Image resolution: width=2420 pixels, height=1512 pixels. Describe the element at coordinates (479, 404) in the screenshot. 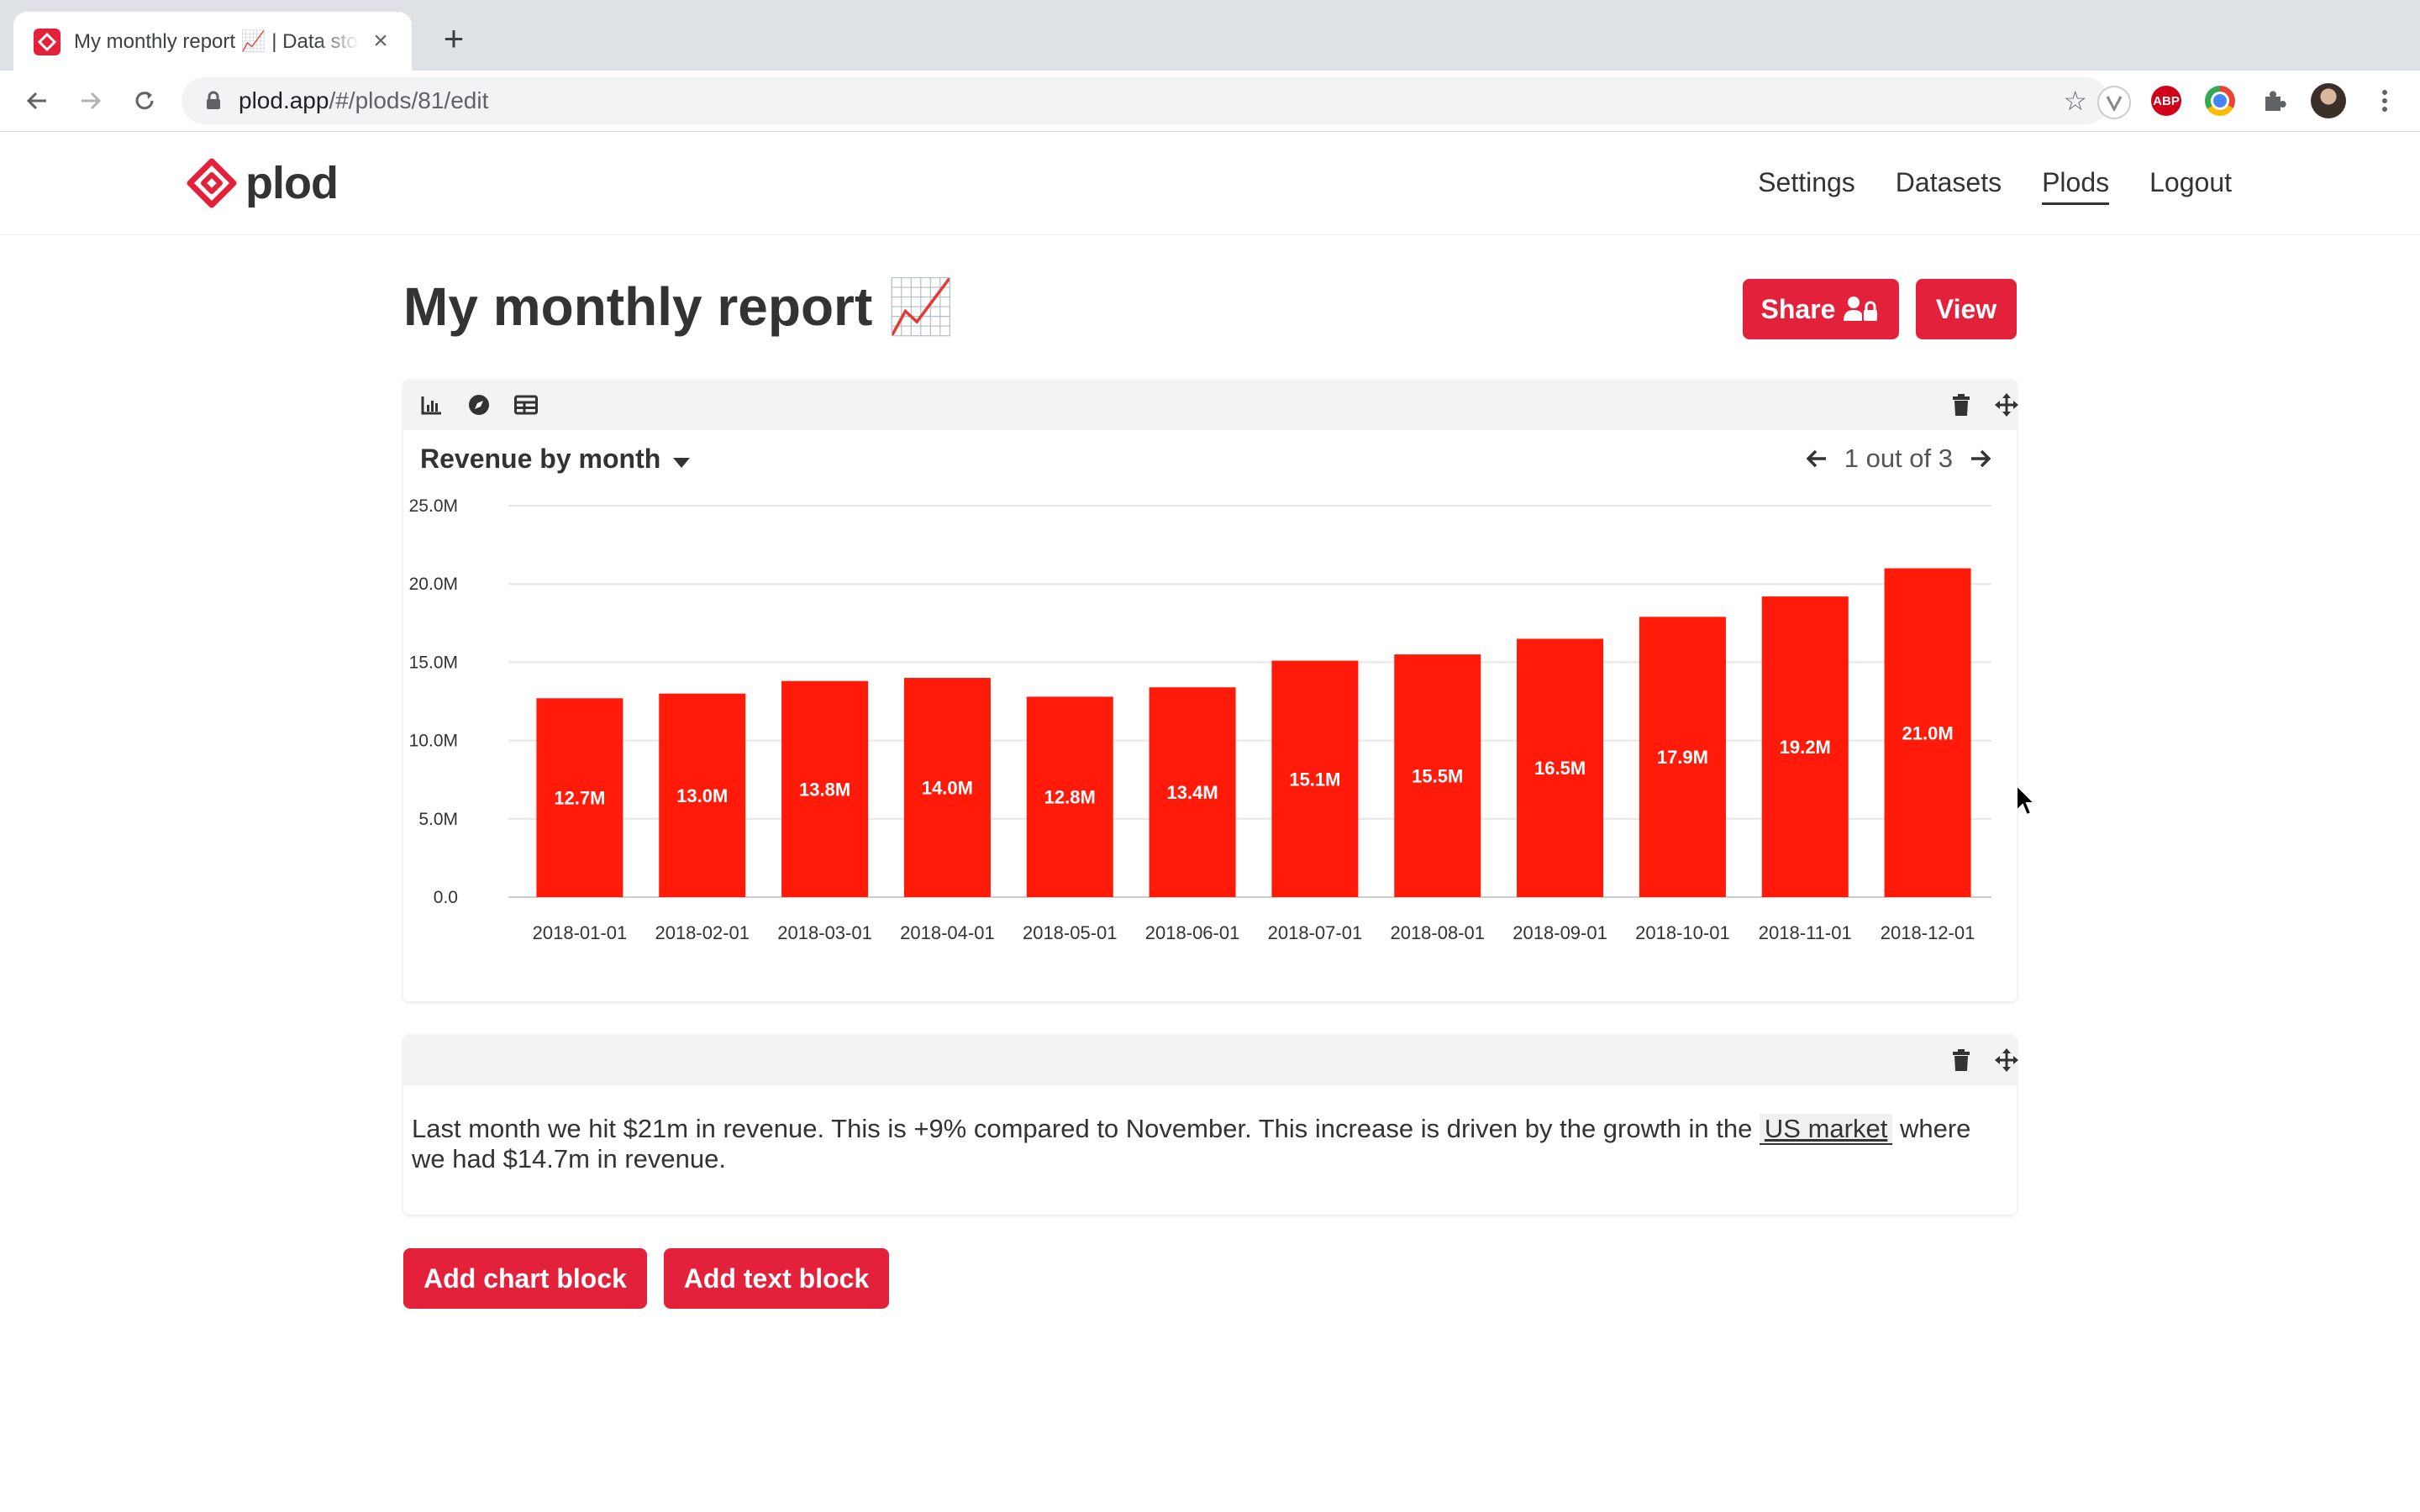

I see `compass-icon` at that location.